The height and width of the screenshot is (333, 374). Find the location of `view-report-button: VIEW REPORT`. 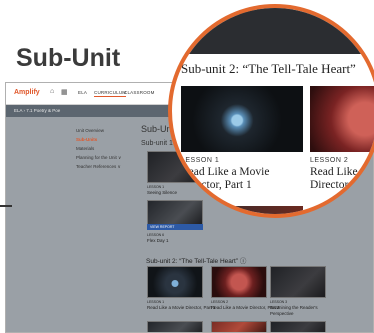

view-report-button: VIEW REPORT is located at coordinates (175, 227).